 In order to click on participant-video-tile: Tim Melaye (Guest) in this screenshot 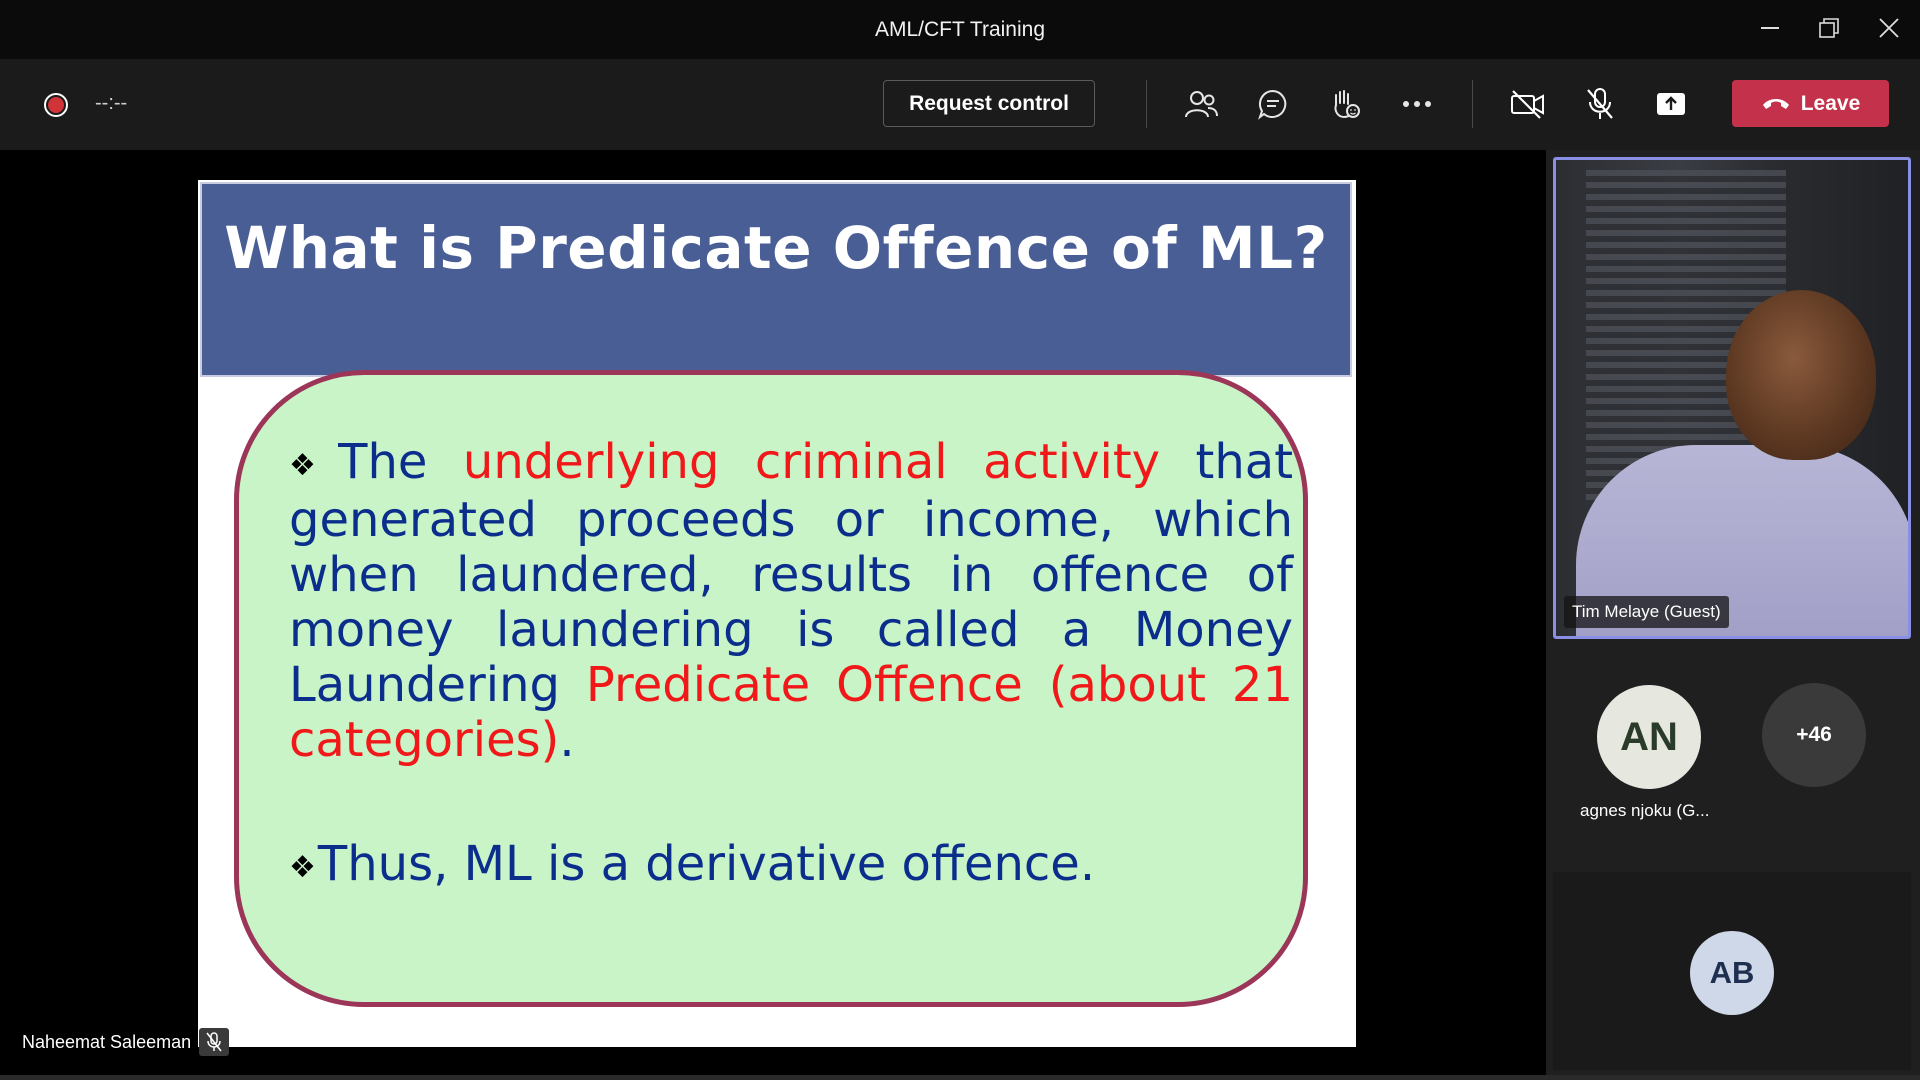, I will do `click(1732, 398)`.